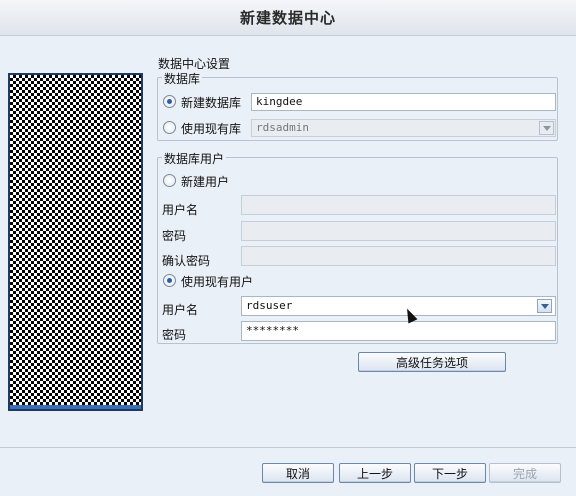 This screenshot has height=496, width=576. What do you see at coordinates (205, 181) in the screenshot?
I see `new-user-label: 新建用户` at bounding box center [205, 181].